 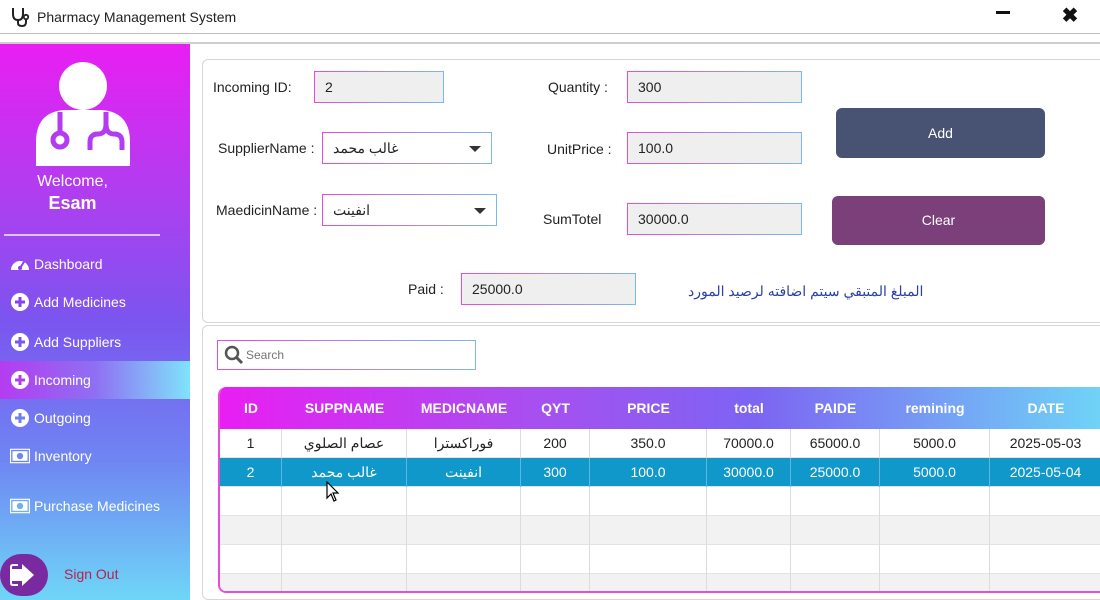 What do you see at coordinates (379, 87) in the screenshot?
I see `incoming-id-field: 2` at bounding box center [379, 87].